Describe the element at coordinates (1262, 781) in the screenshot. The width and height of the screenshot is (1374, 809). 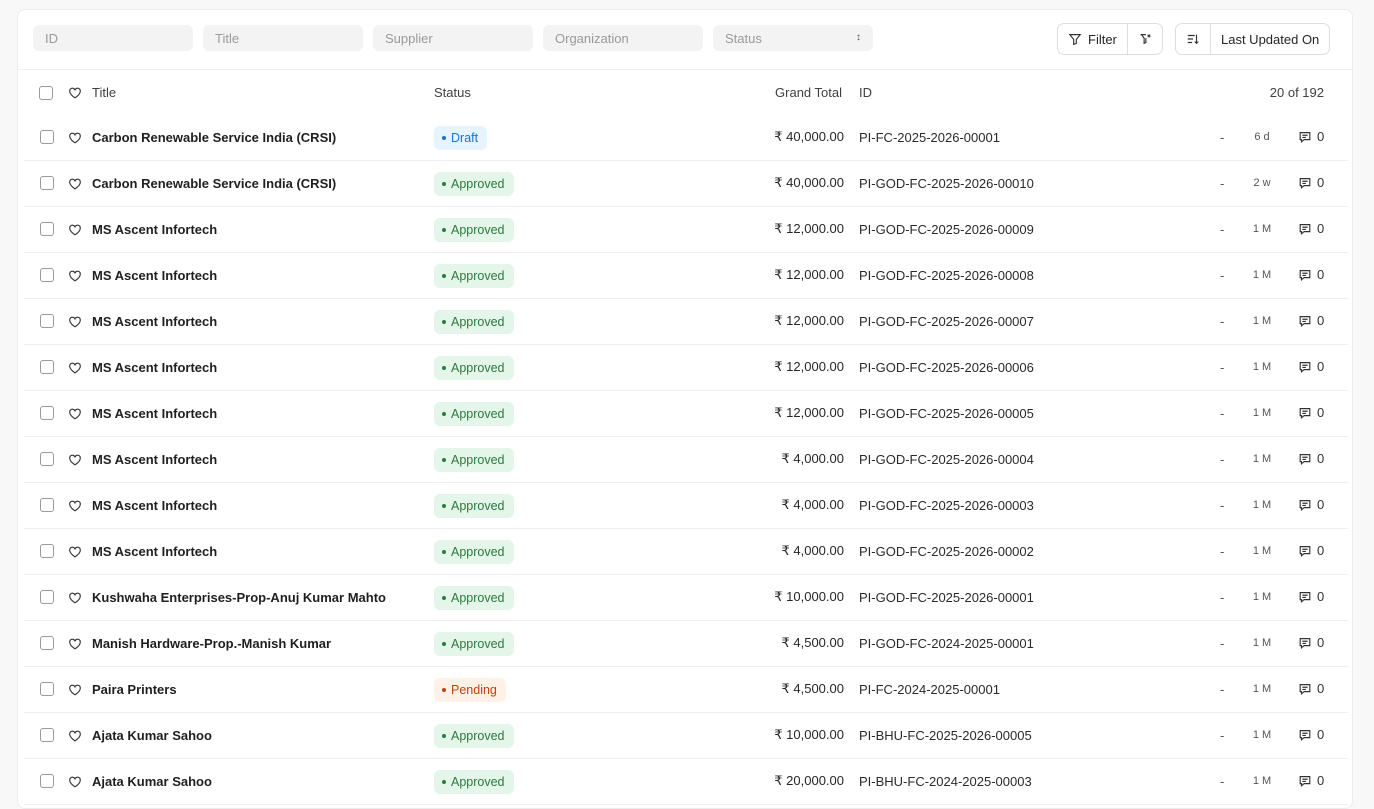
I see `row-updated-ago: 1 M` at that location.